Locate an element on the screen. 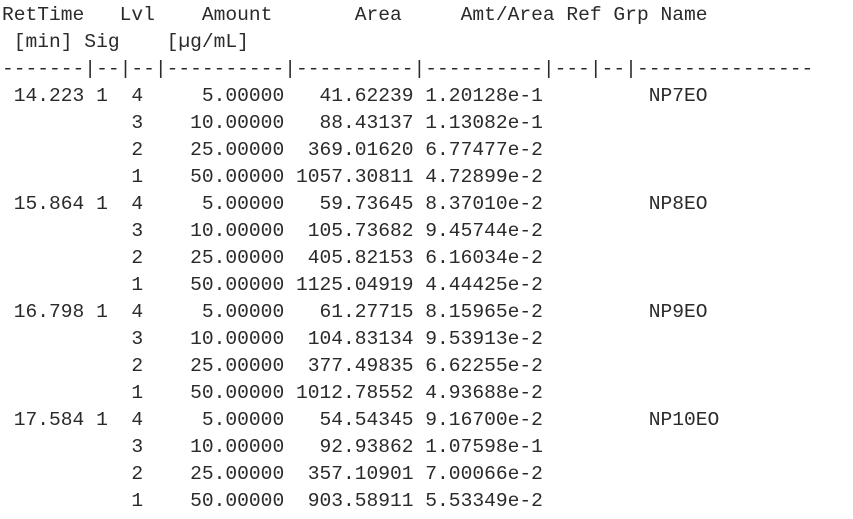 The height and width of the screenshot is (519, 853). table-row: 3 10.00000 105.73682 9.45744e-2 is located at coordinates (272, 231).